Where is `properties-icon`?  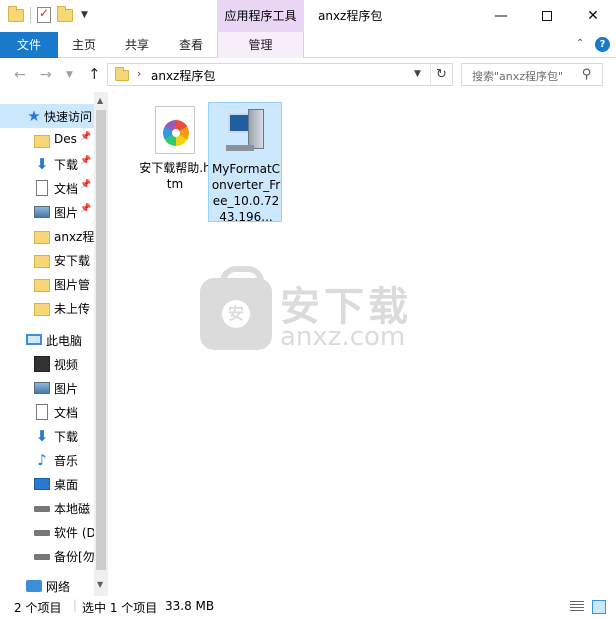
properties-icon is located at coordinates (44, 14).